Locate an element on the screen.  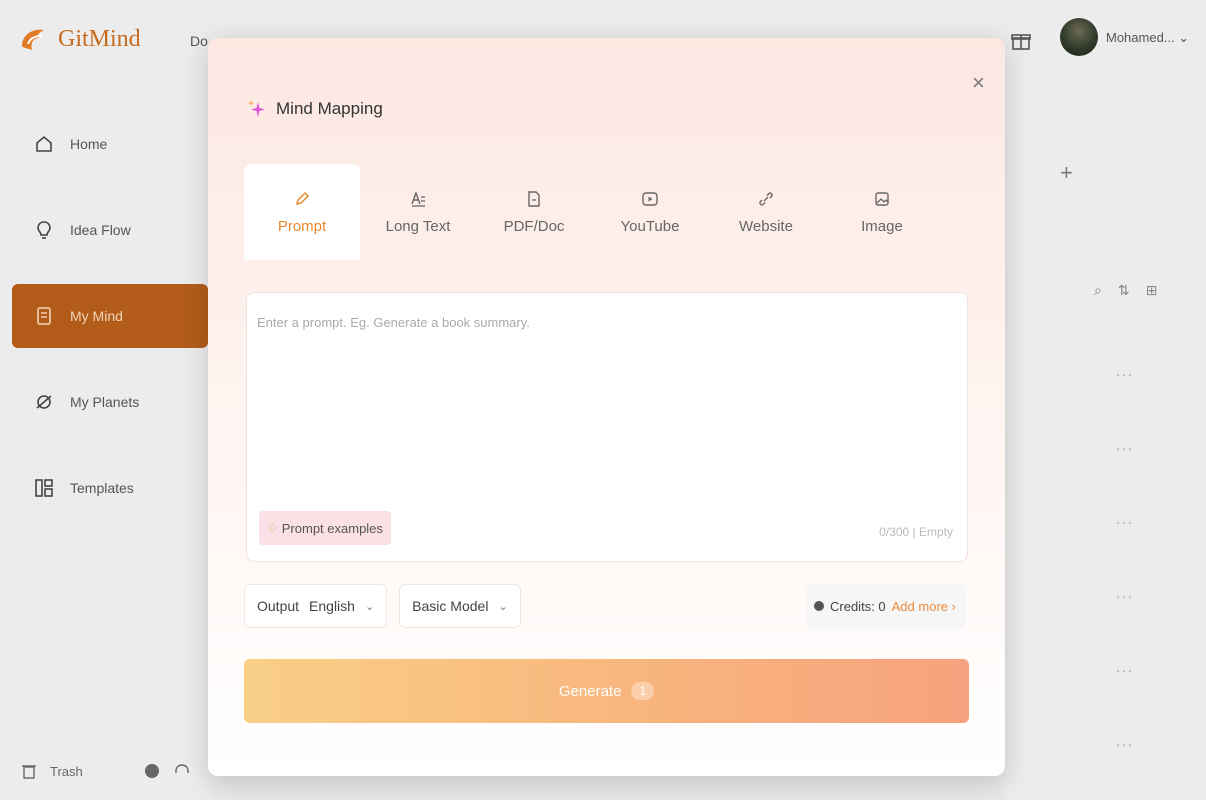
bulb-icon is located at coordinates (44, 230).